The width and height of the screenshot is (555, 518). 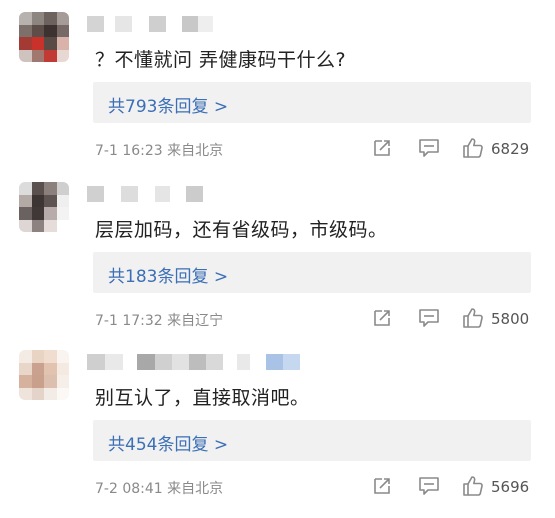 I want to click on replies-count-label: 共183条回复 >, so click(x=168, y=277).